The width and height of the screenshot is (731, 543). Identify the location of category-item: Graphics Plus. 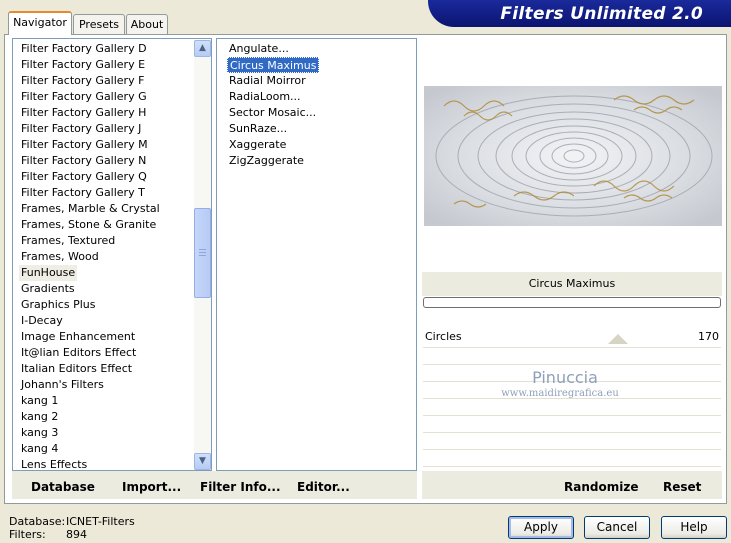
(58, 305).